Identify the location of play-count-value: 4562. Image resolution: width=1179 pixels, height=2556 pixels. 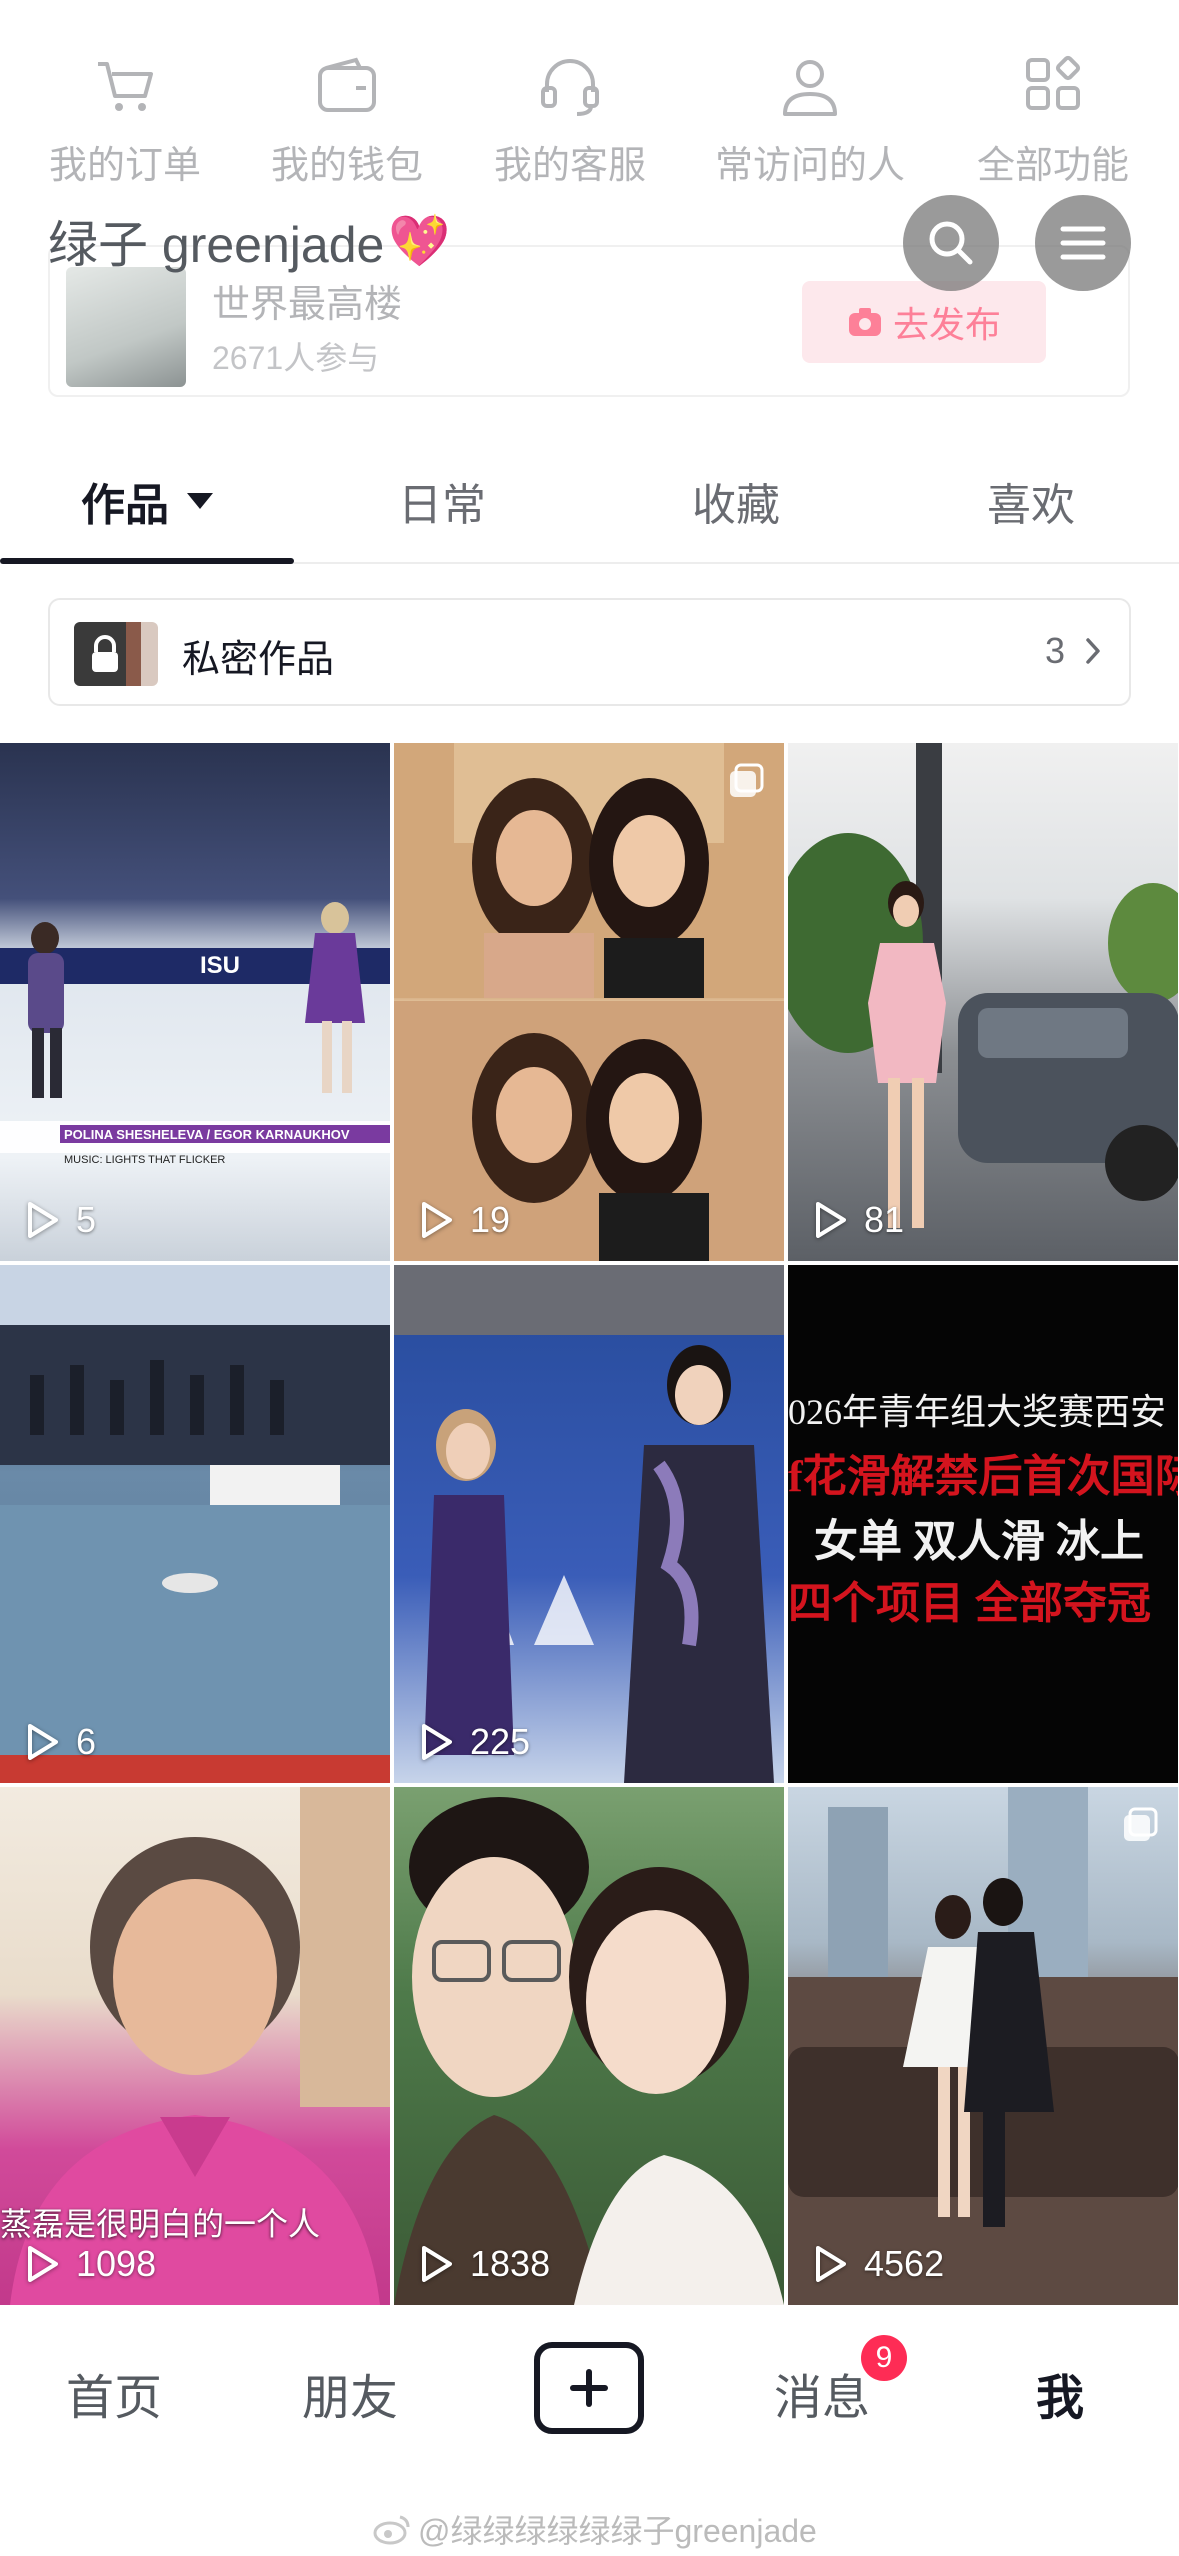
(904, 2263).